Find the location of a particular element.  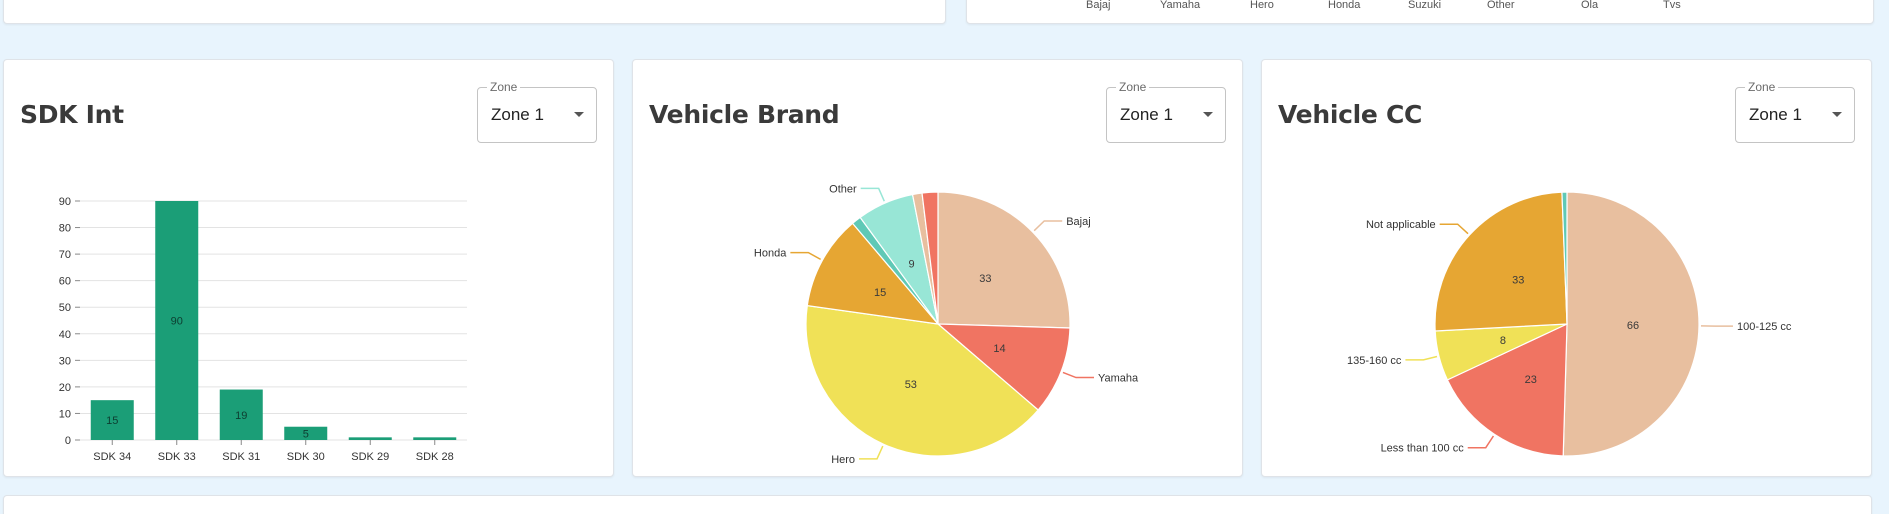

top-left-card is located at coordinates (474, 12).